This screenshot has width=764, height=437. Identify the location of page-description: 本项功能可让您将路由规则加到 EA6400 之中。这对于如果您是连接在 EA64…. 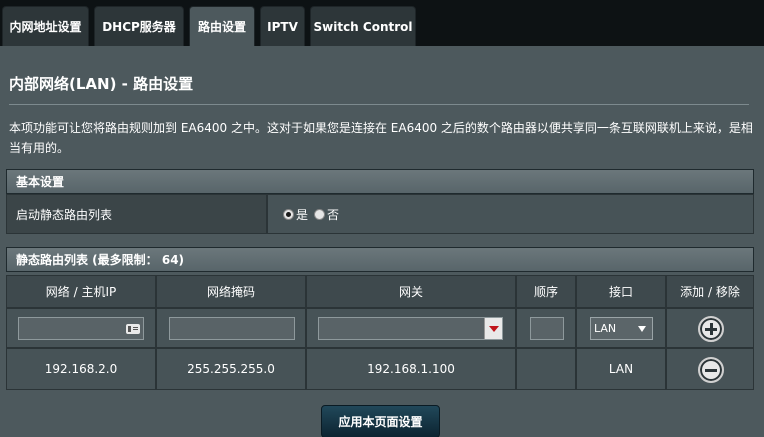
(381, 138).